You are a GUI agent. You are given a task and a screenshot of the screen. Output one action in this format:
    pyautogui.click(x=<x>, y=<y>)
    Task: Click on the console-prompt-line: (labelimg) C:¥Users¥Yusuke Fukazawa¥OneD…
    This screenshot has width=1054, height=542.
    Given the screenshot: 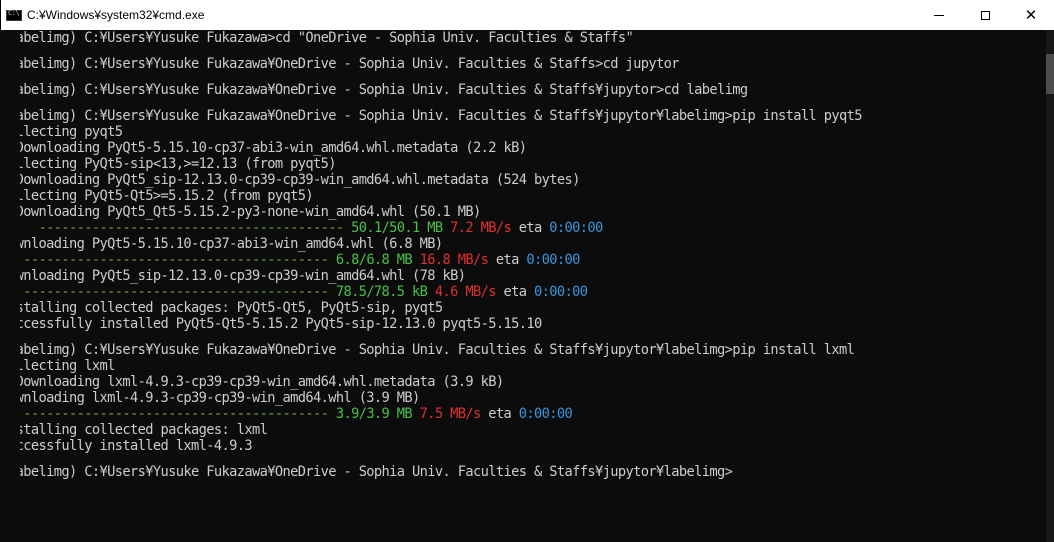 What is the action you would take?
    pyautogui.click(x=522, y=472)
    